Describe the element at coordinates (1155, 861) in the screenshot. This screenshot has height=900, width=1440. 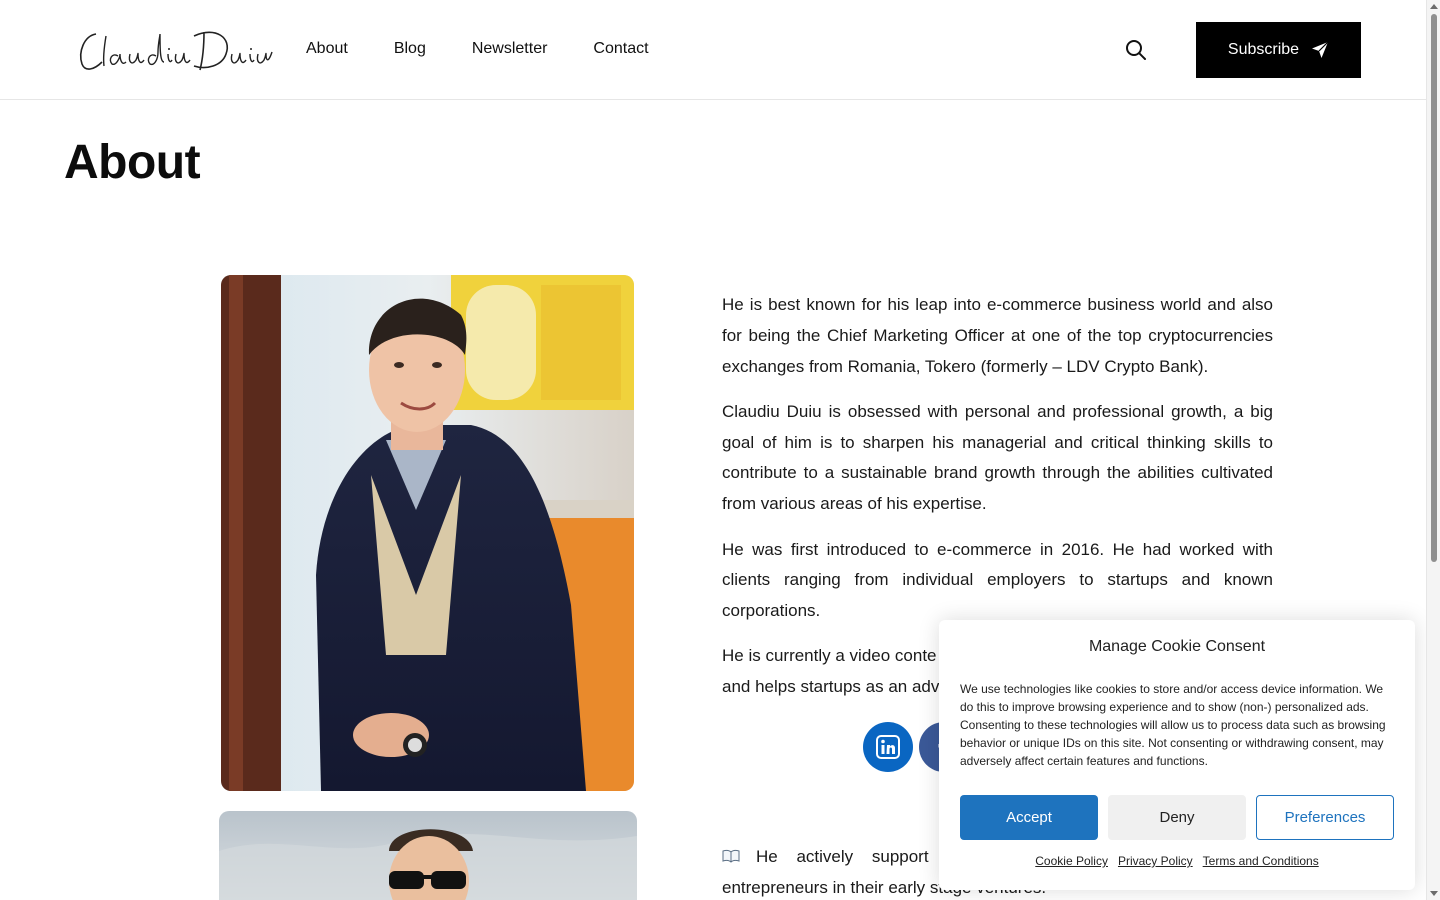
I see `privacy-policy-link: Privacy Policy` at that location.